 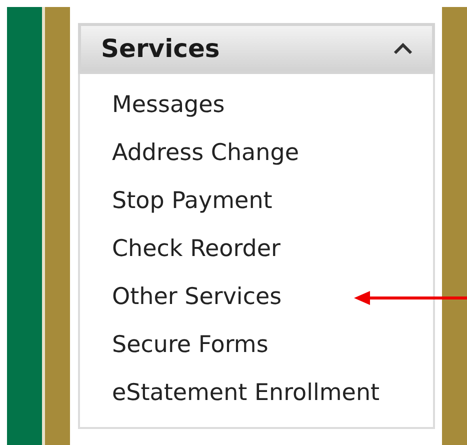 I want to click on menu-item: Messages, so click(x=168, y=105).